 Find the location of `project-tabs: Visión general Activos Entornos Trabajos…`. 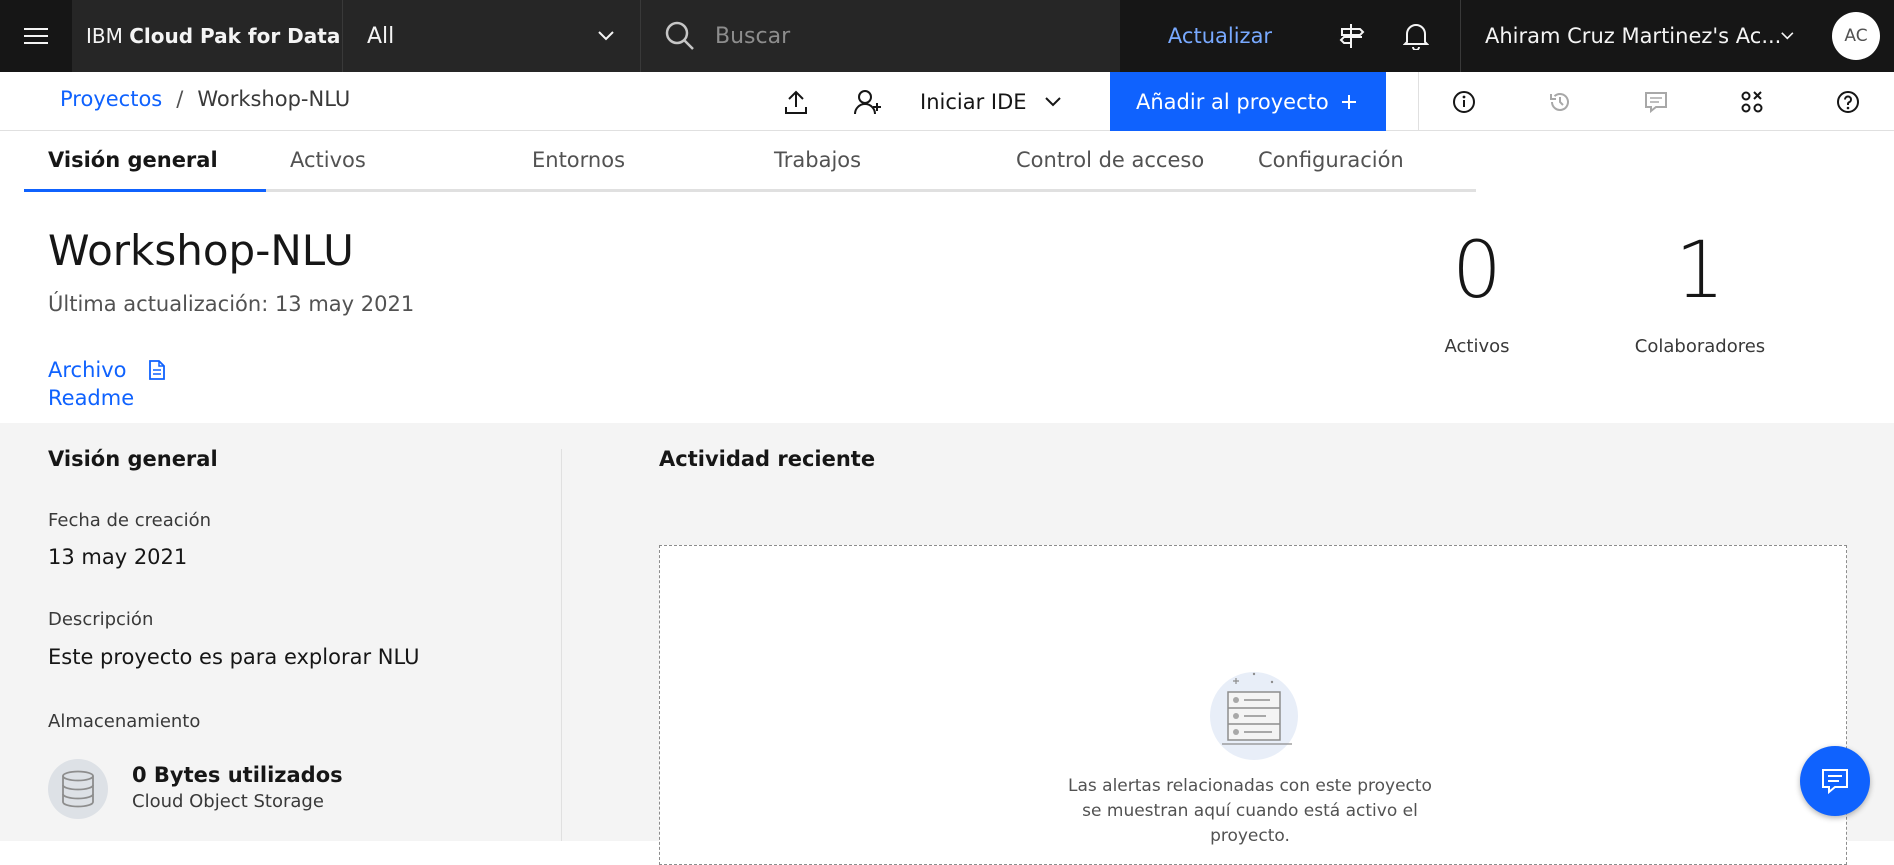

project-tabs: Visión general Activos Entornos Trabajos… is located at coordinates (750, 161).